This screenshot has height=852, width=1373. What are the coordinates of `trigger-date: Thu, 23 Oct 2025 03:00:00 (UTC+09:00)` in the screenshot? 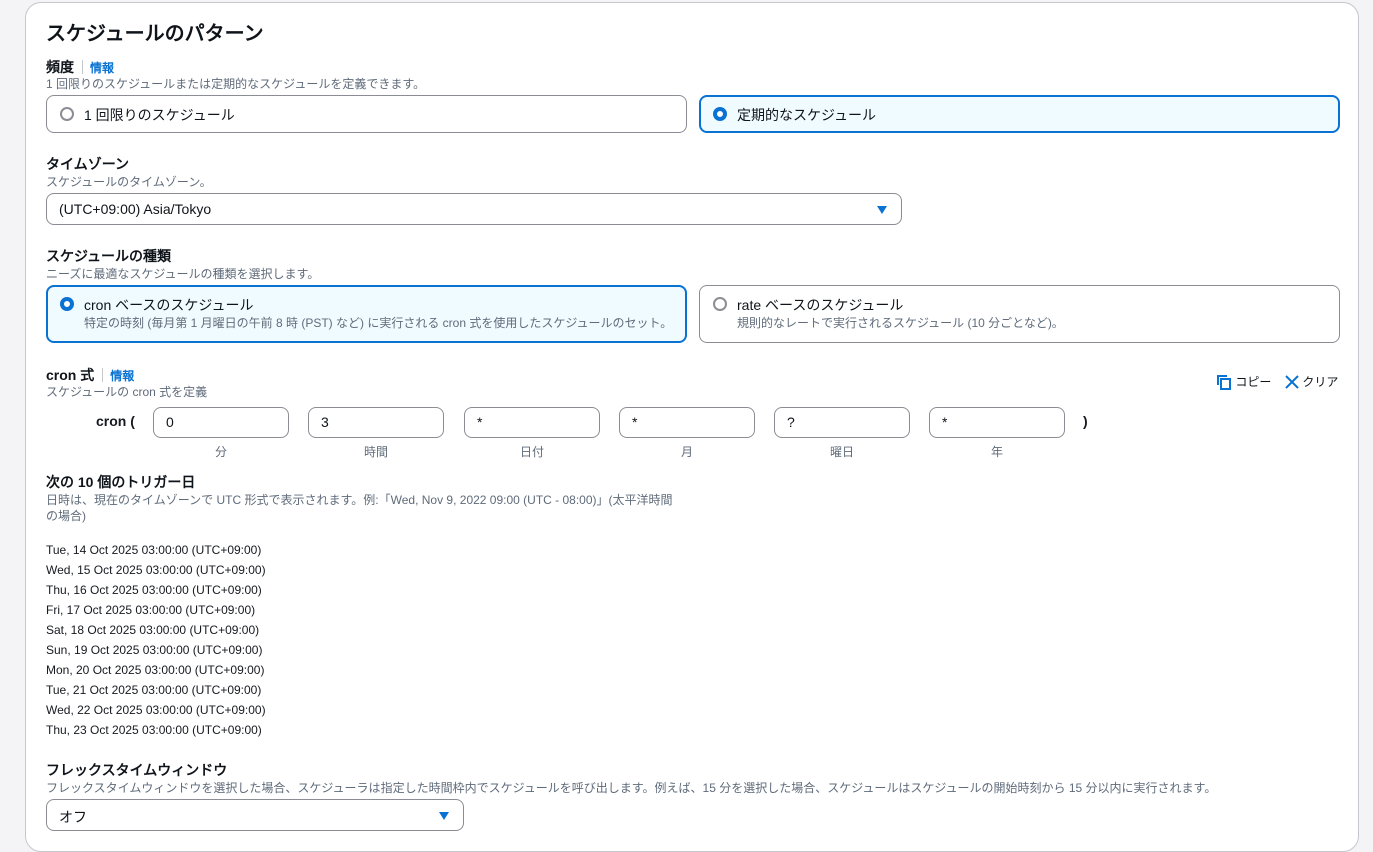 It's located at (154, 730).